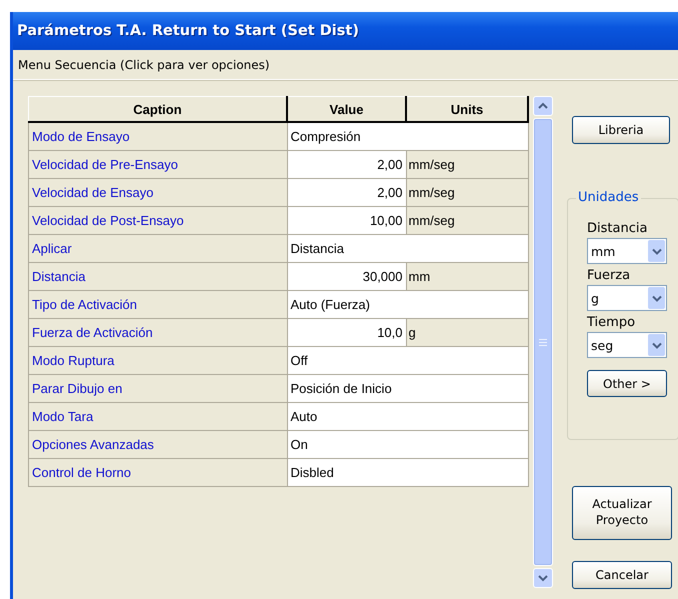 The height and width of the screenshot is (599, 678). I want to click on table-cell: Posición de Inicio, so click(407, 388).